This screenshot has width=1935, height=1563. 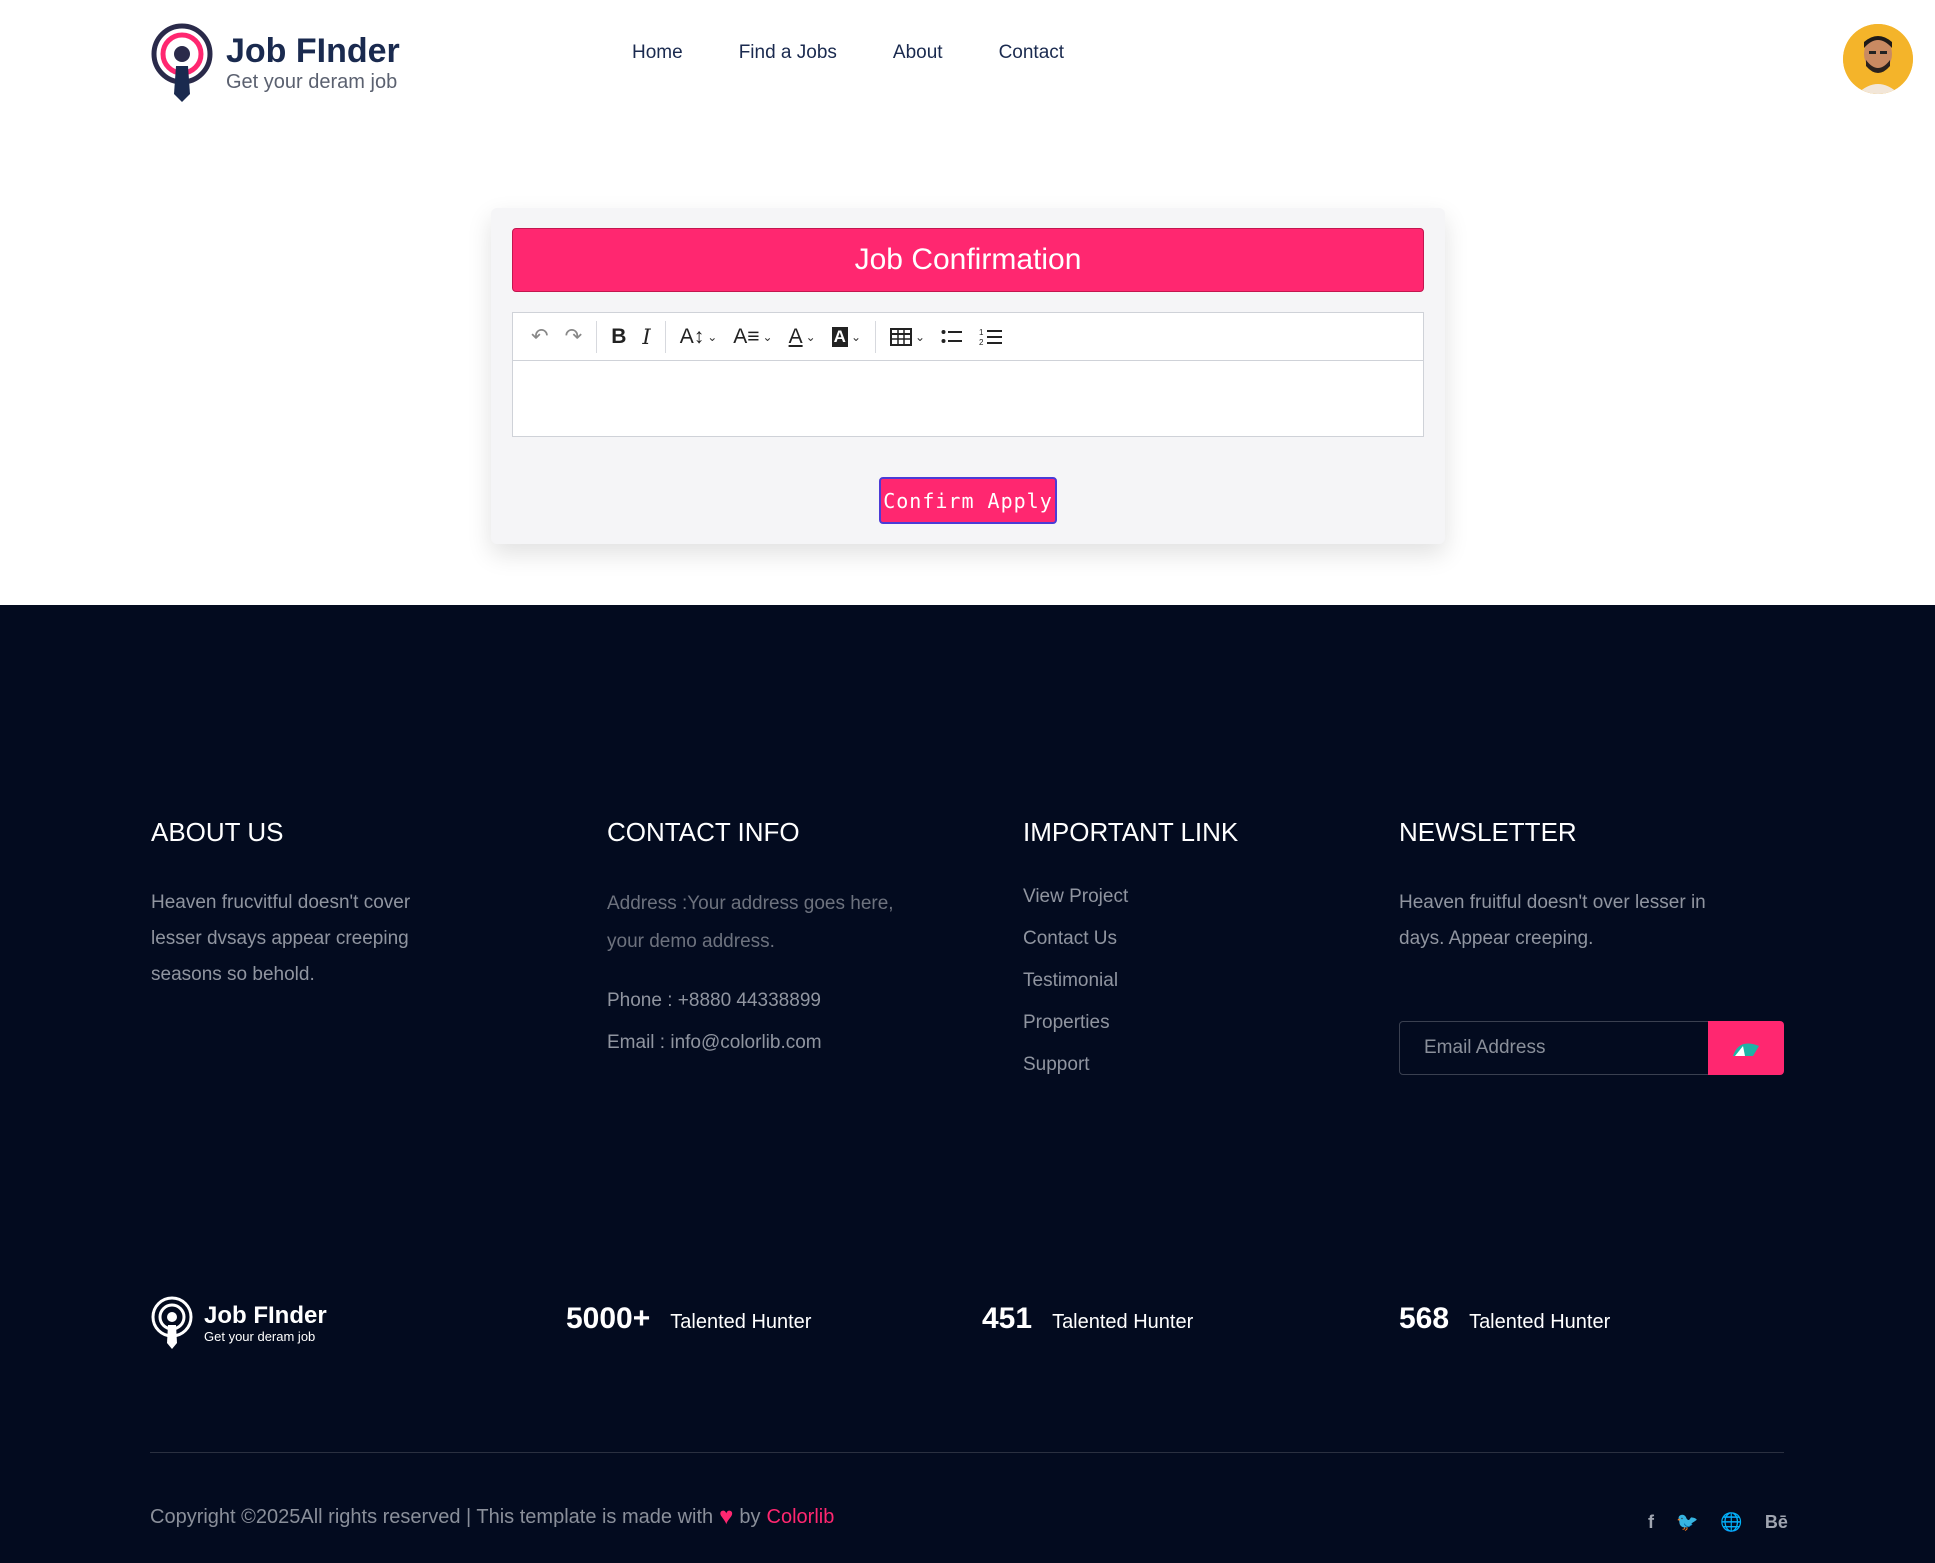 I want to click on font-family-button: A≡ ⌄, so click(x=752, y=337).